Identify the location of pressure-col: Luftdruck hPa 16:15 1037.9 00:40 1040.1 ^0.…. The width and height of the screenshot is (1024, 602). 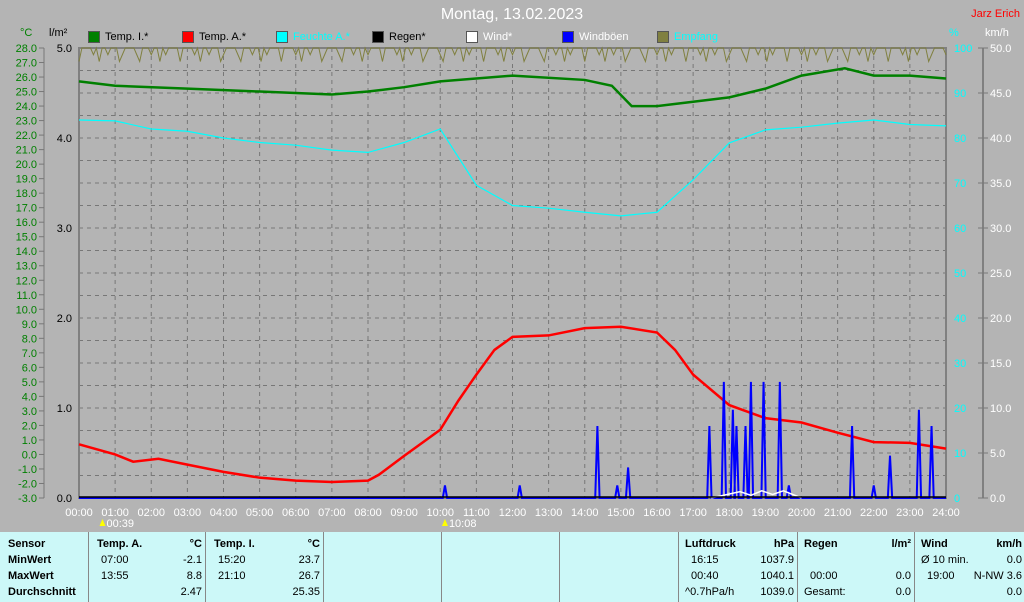
(737, 567).